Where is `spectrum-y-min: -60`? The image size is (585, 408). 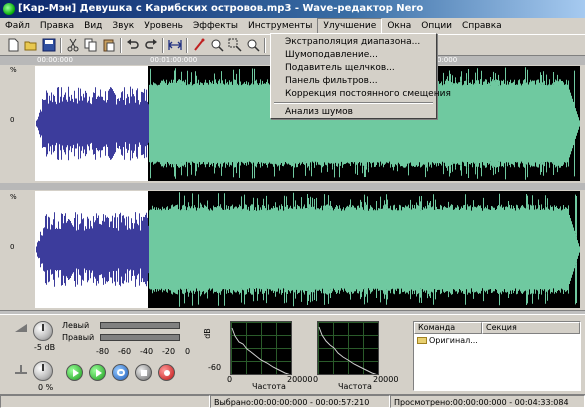 spectrum-y-min: -60 is located at coordinates (215, 367).